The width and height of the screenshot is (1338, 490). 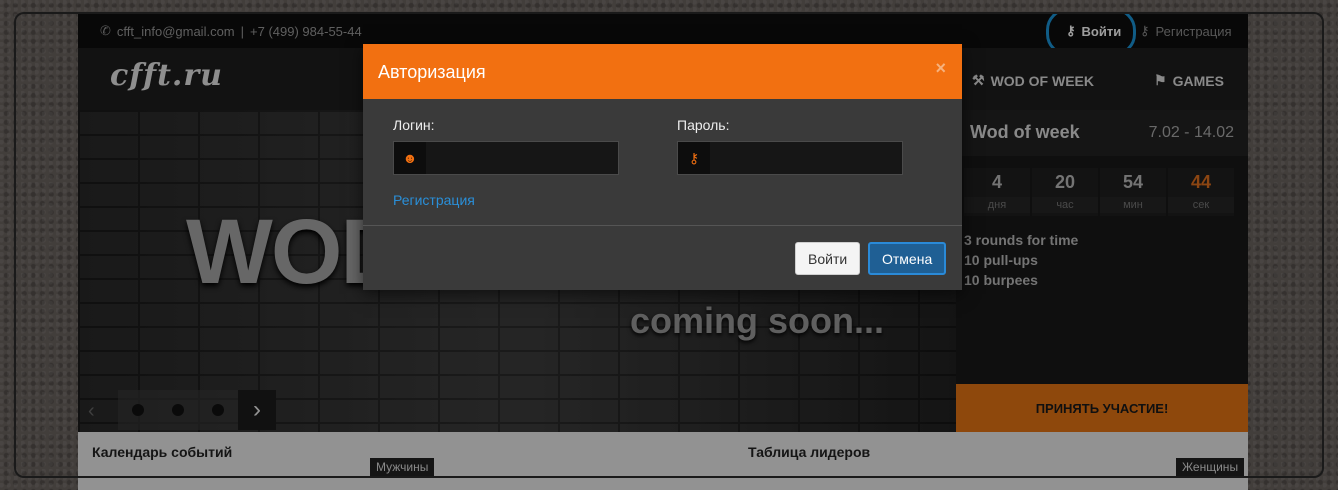 I want to click on password-field: ⚷, so click(x=790, y=158).